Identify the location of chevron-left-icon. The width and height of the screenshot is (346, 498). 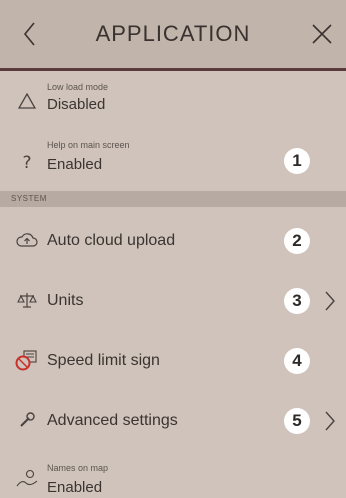
(29, 34).